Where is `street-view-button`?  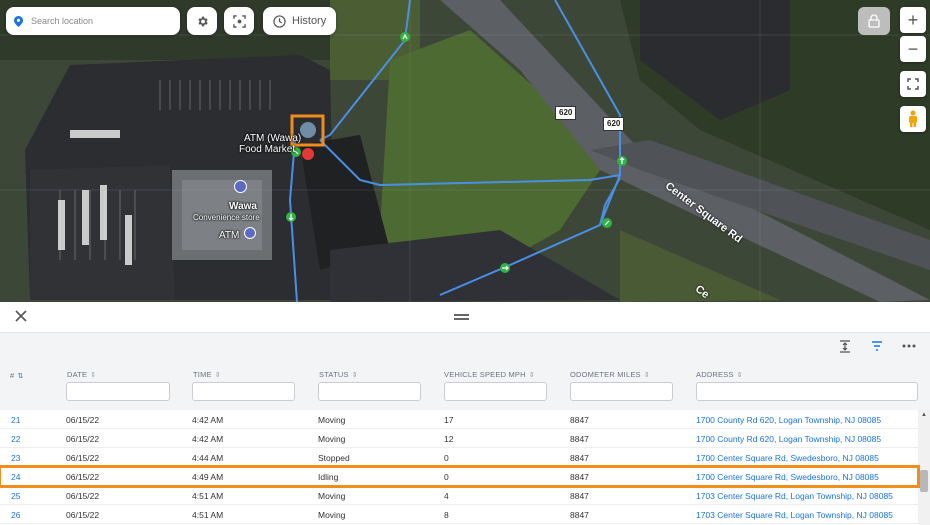 street-view-button is located at coordinates (913, 119).